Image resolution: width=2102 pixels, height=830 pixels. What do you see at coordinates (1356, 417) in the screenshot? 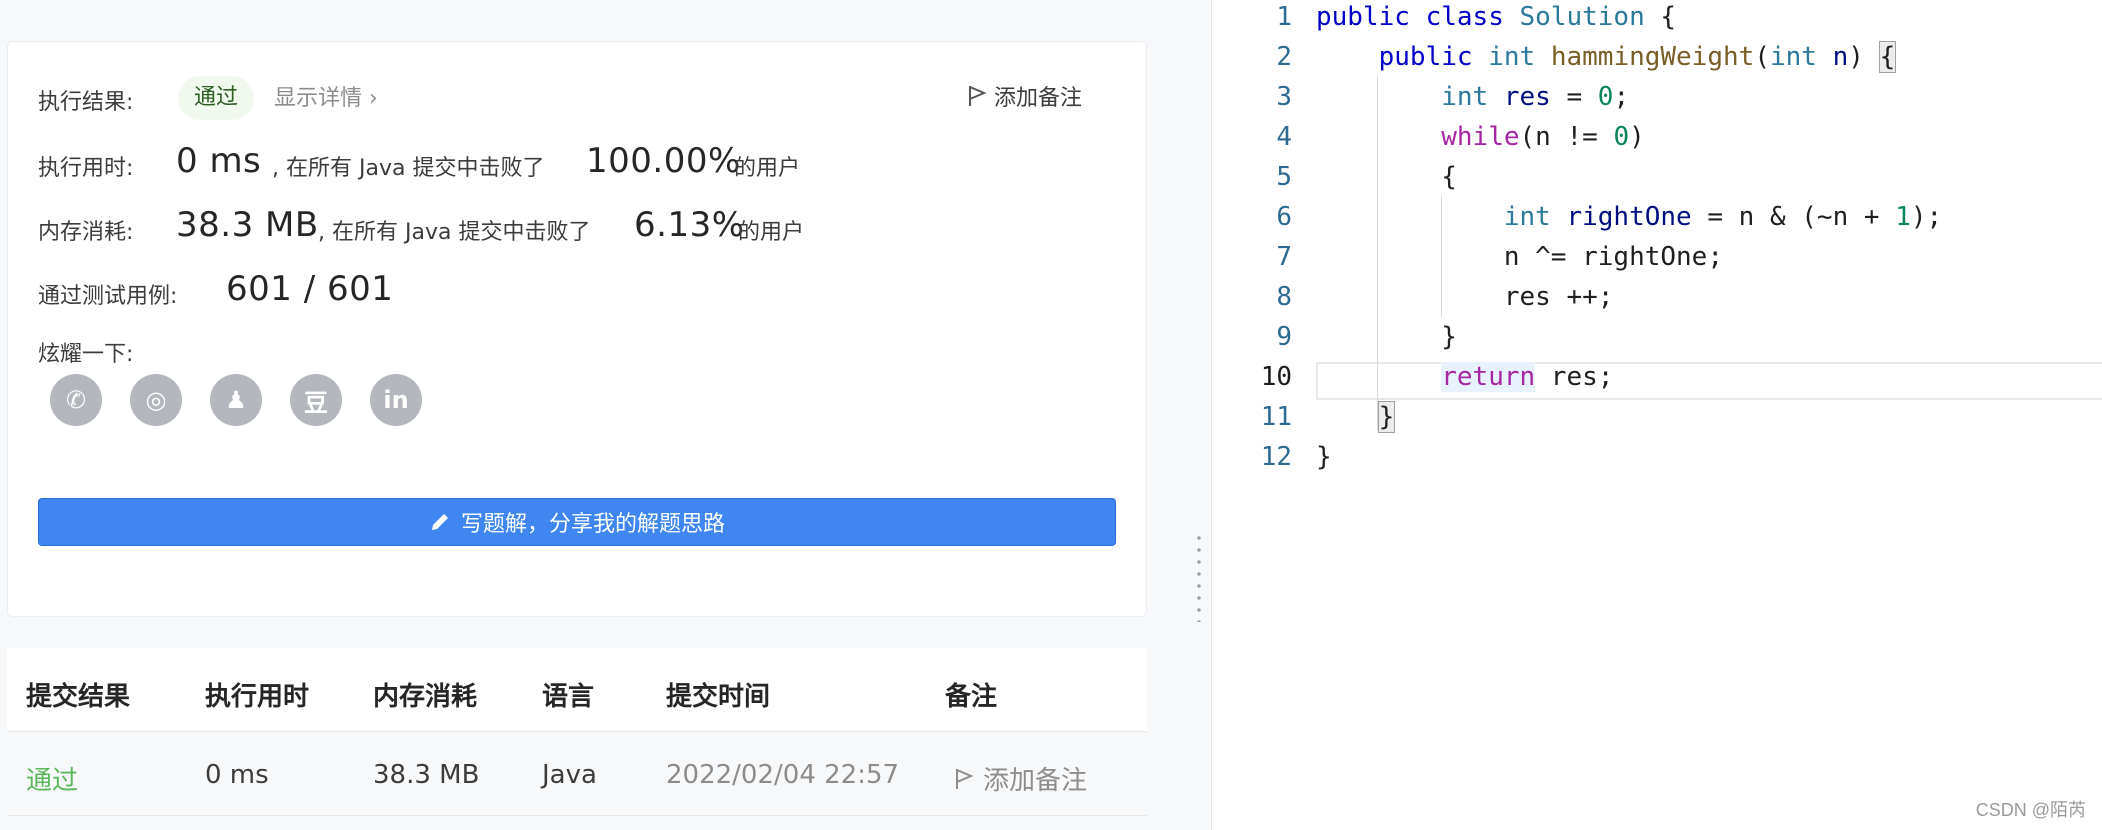
I see `code-line-11: }` at bounding box center [1356, 417].